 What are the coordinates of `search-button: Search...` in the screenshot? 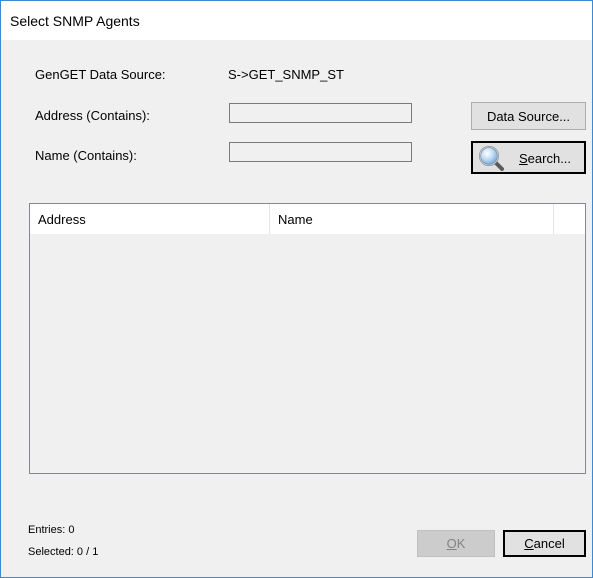 It's located at (528, 157).